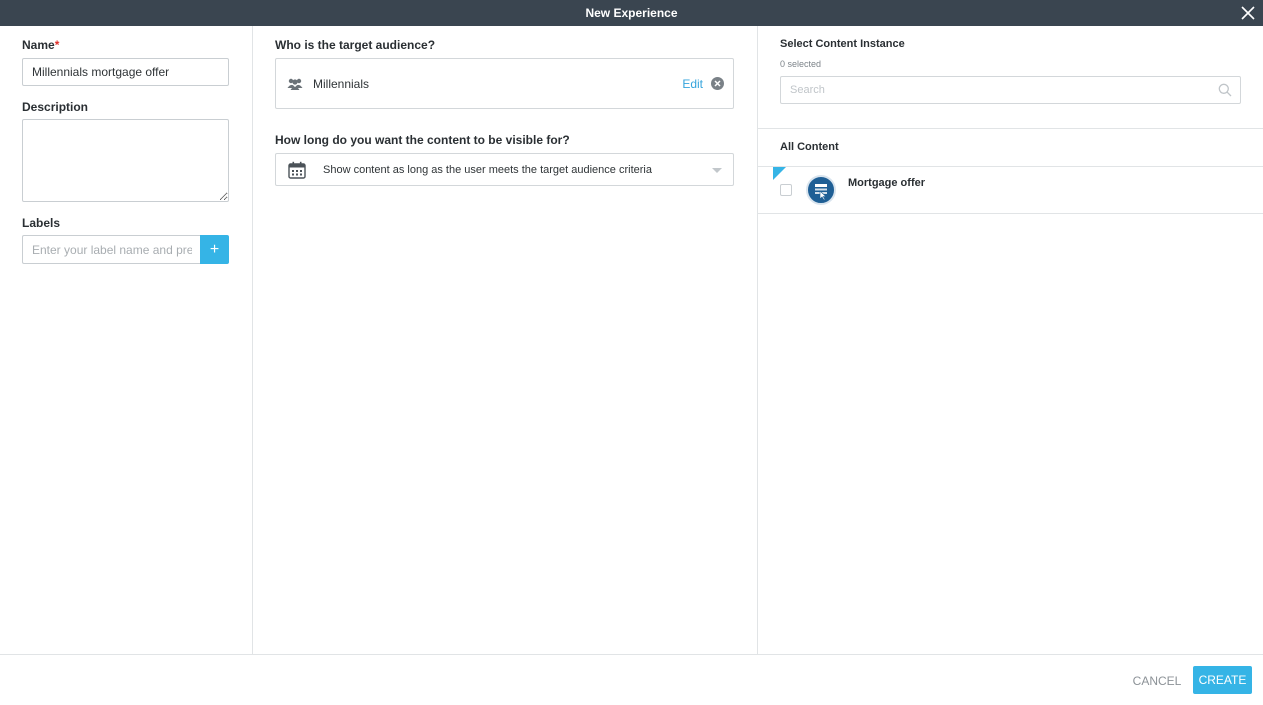  What do you see at coordinates (41, 223) in the screenshot?
I see `labels-label: Labels` at bounding box center [41, 223].